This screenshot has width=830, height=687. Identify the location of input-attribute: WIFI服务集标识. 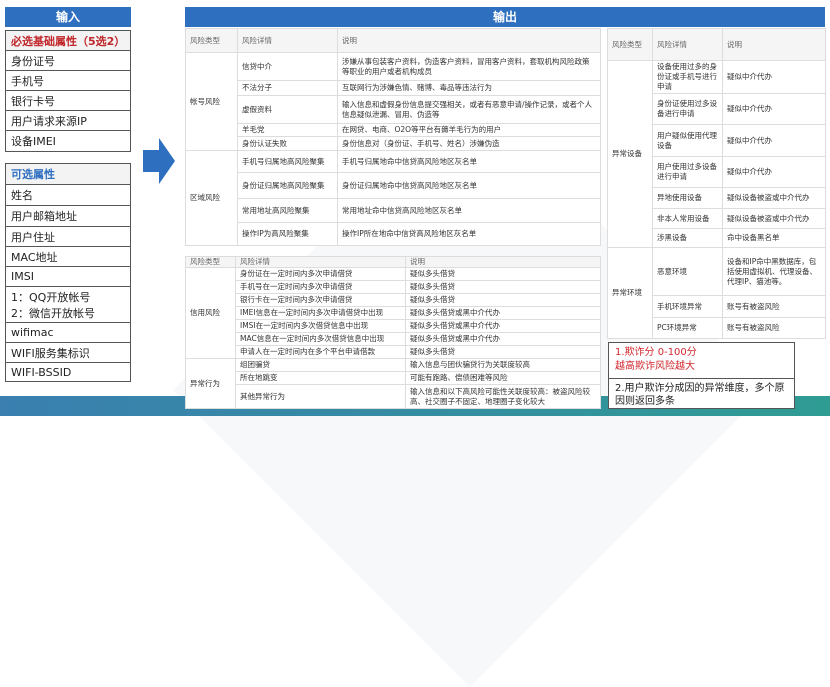
(68, 353).